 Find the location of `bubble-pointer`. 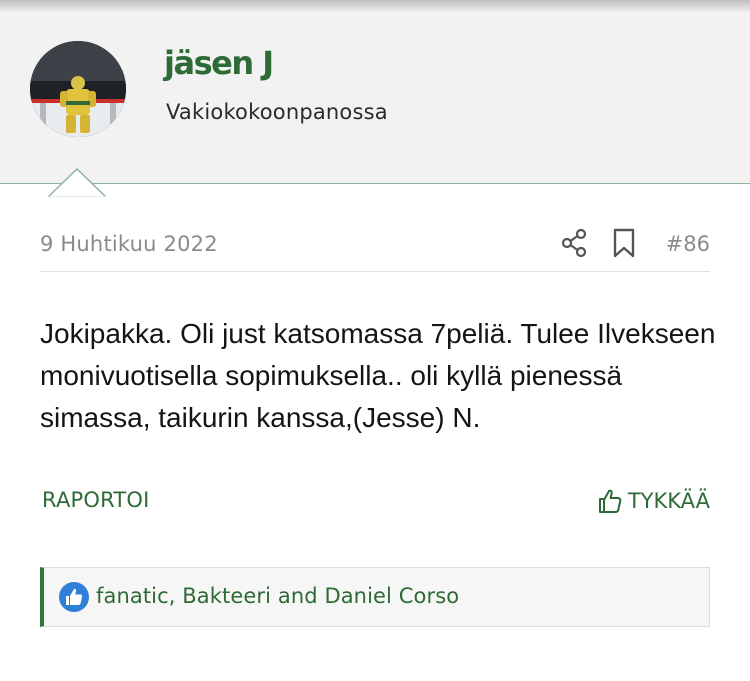

bubble-pointer is located at coordinates (77, 183).